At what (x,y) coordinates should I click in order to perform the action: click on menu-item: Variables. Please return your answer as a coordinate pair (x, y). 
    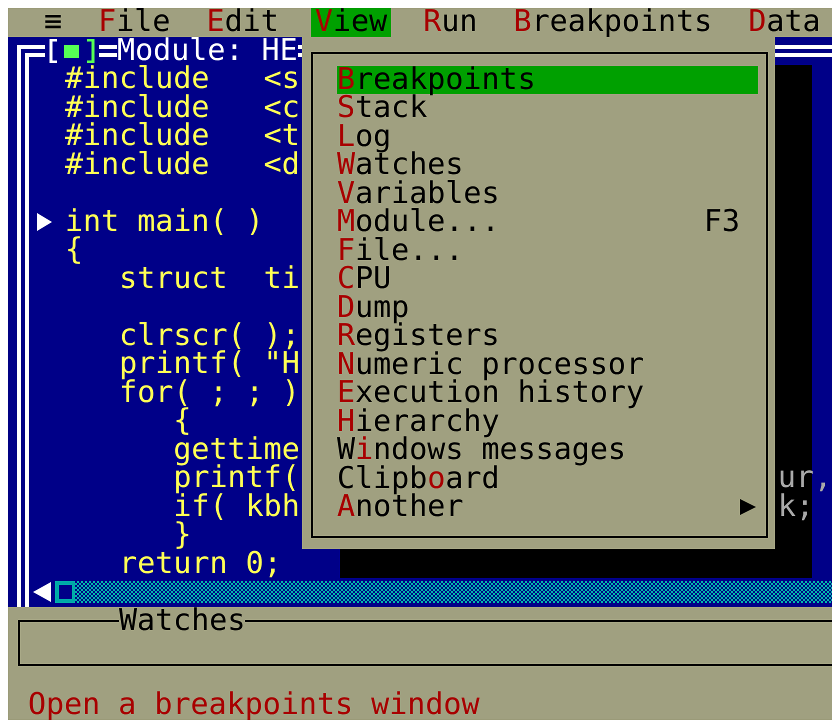
    Looking at the image, I should click on (547, 194).